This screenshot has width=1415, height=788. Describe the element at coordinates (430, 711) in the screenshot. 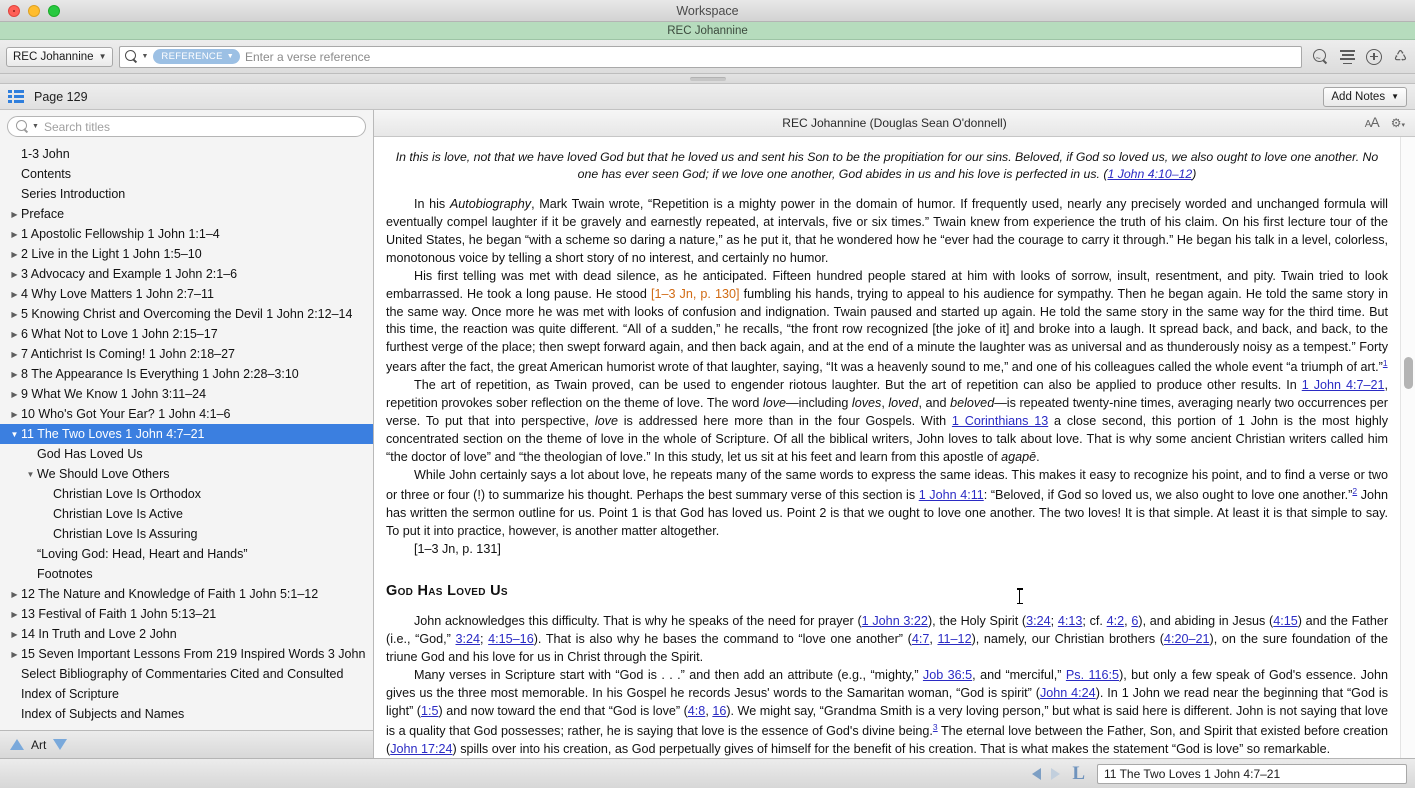

I see `scripture-link: 1:5` at that location.